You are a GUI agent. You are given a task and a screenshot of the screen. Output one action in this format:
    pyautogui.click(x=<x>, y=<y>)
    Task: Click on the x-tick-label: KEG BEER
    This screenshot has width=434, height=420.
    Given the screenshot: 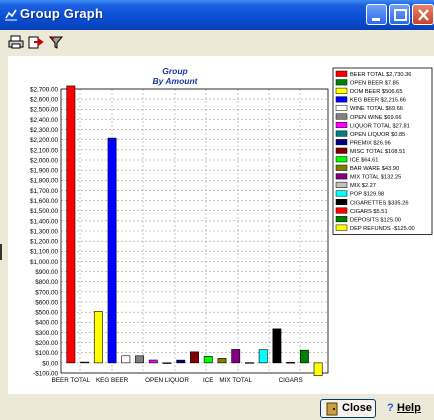 What is the action you would take?
    pyautogui.click(x=112, y=380)
    